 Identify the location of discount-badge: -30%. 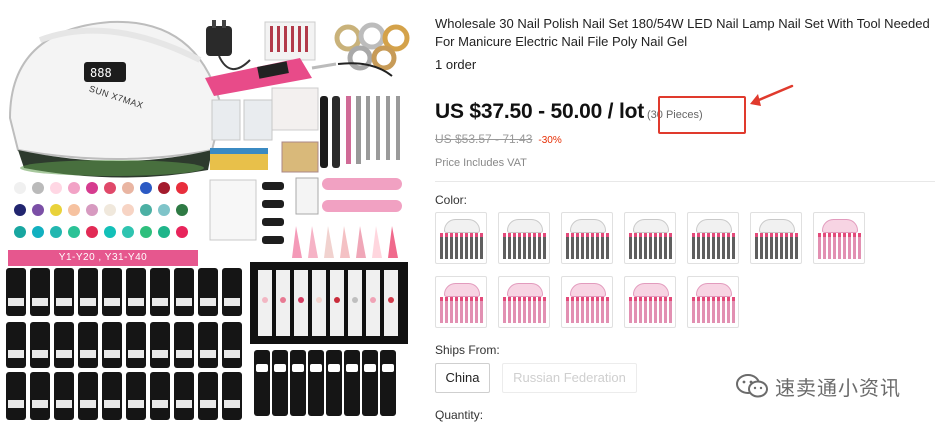
(550, 140).